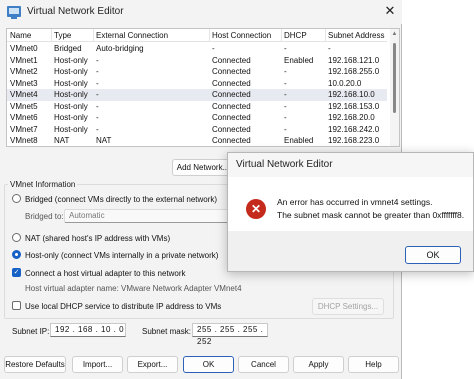 The height and width of the screenshot is (379, 474). What do you see at coordinates (62, 140) in the screenshot?
I see `cell-type: NAT` at bounding box center [62, 140].